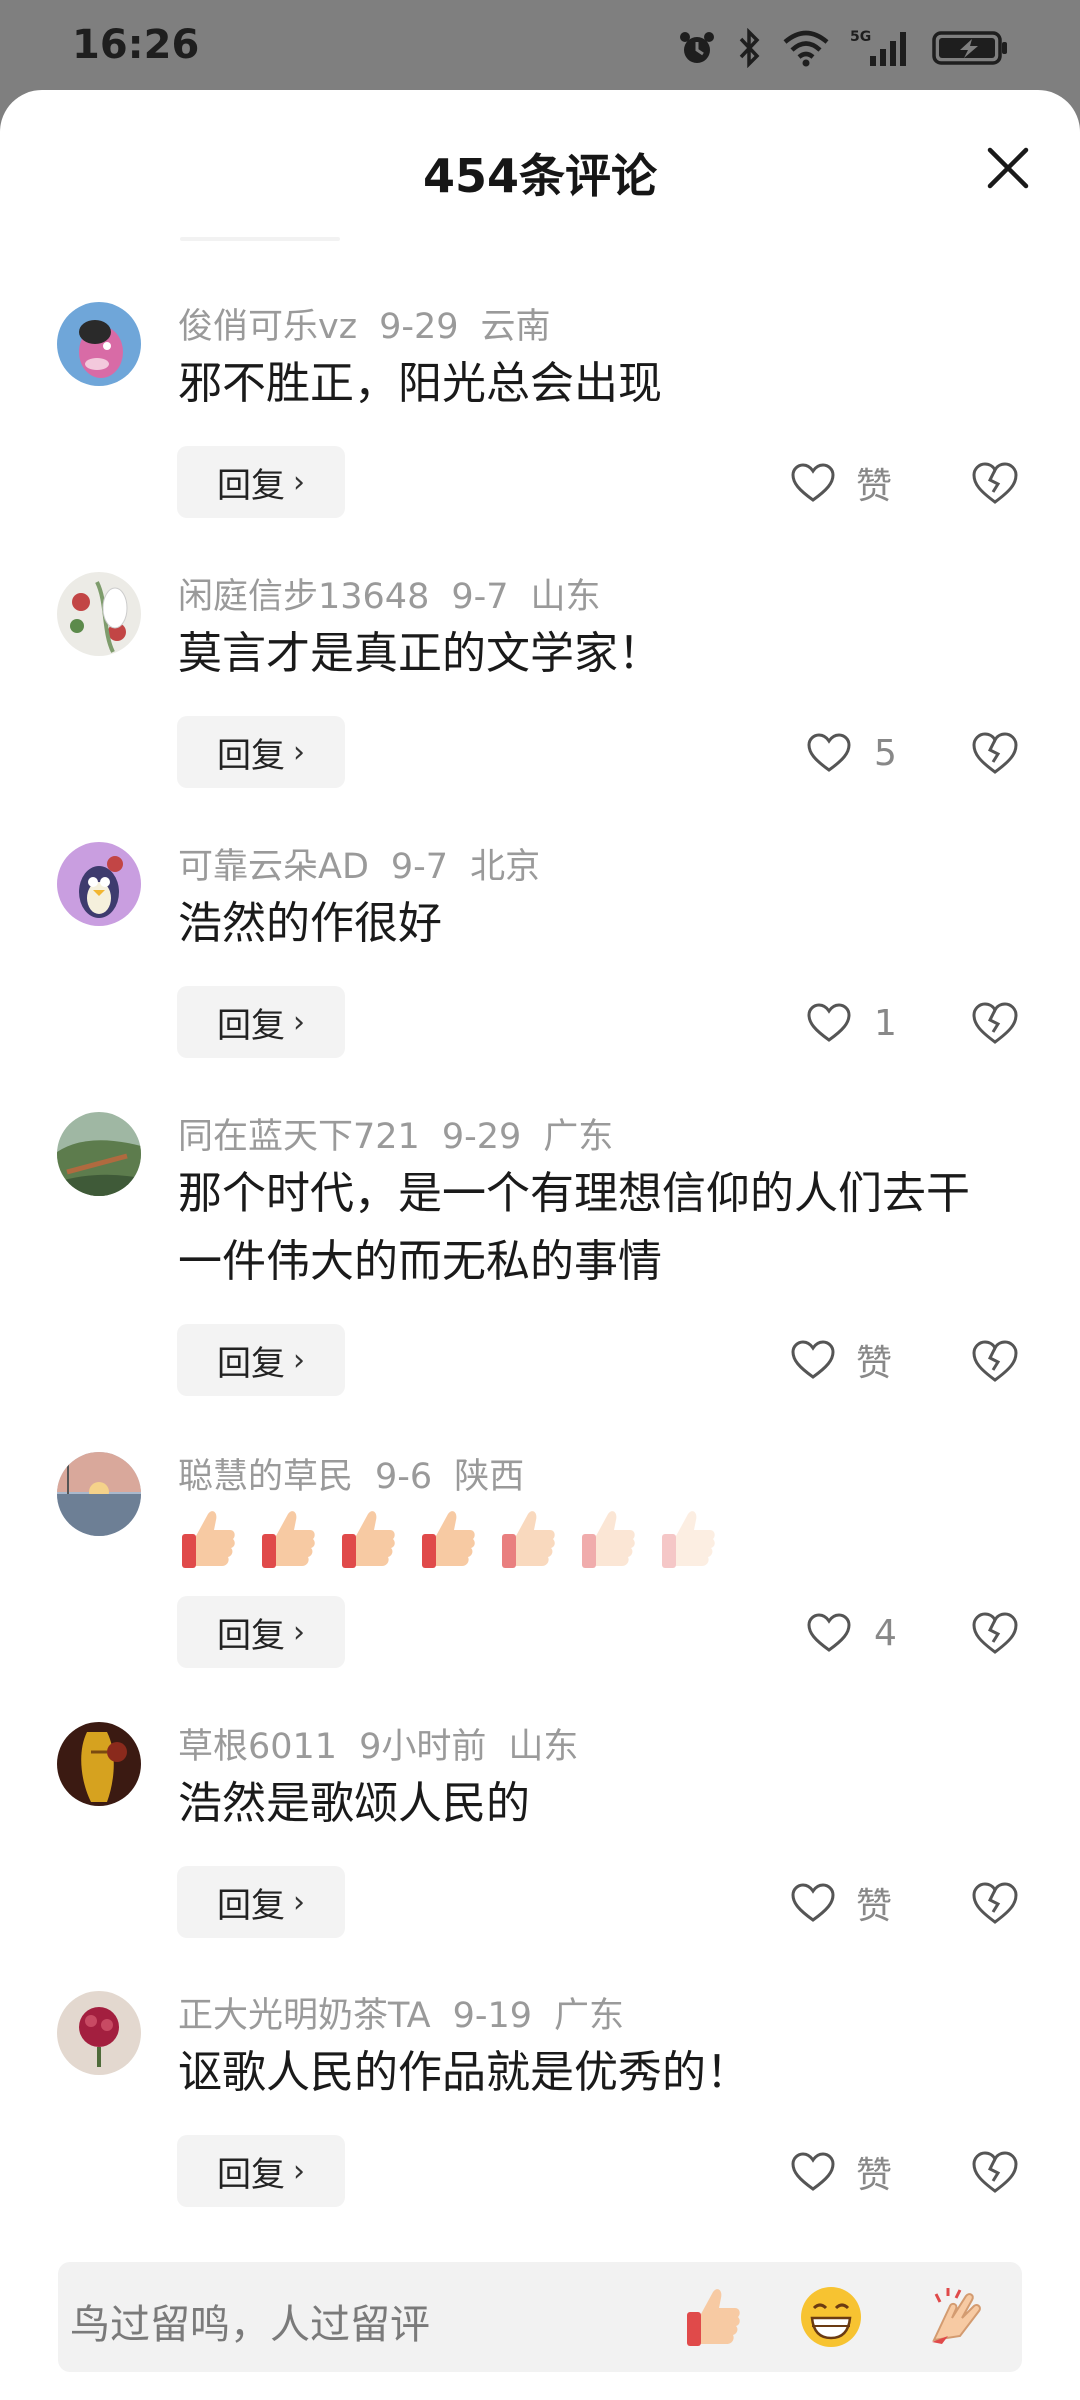 The image size is (1080, 2400). Describe the element at coordinates (860, 37) in the screenshot. I see `network-label: 5G` at that location.